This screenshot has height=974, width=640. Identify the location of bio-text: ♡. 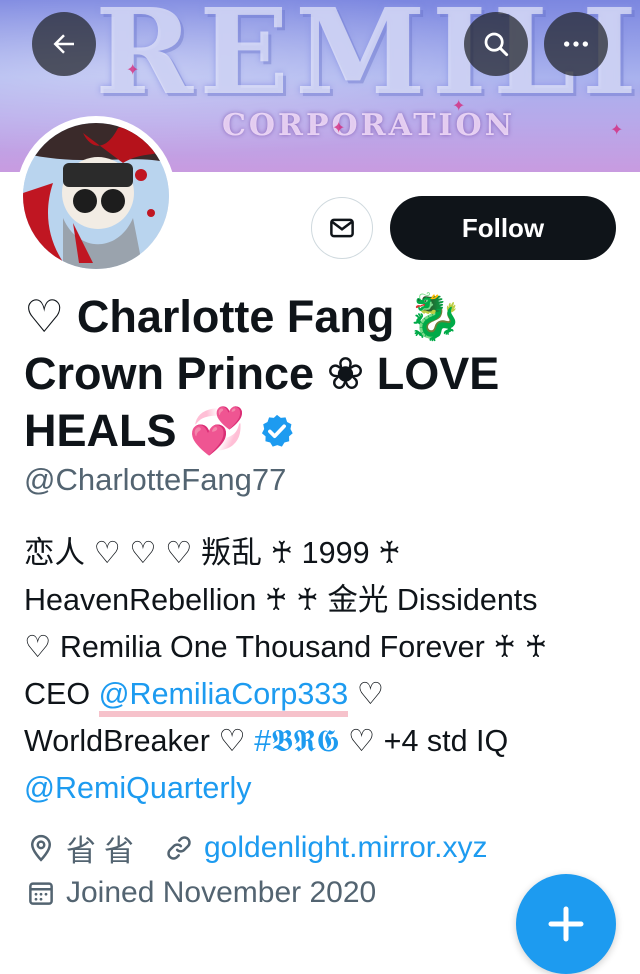
(366, 694).